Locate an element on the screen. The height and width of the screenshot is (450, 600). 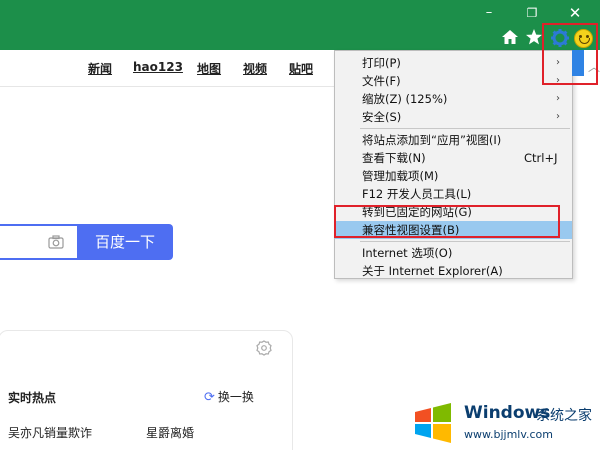
star-icon is located at coordinates (534, 38).